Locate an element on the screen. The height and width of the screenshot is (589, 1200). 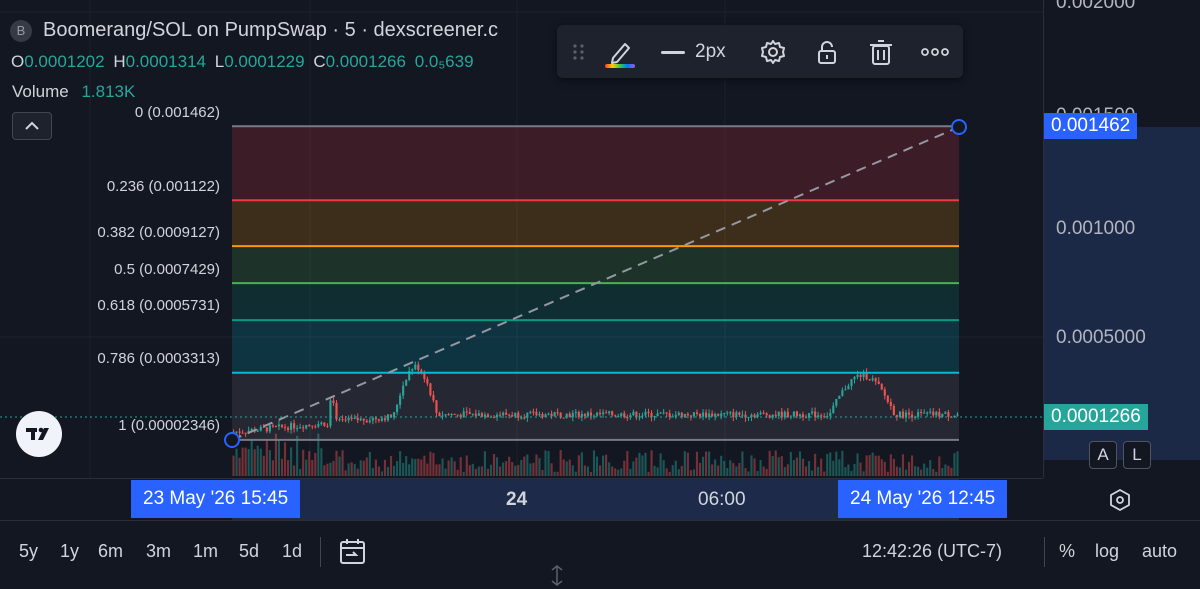
hexagon-settings-icon is located at coordinates (1120, 500).